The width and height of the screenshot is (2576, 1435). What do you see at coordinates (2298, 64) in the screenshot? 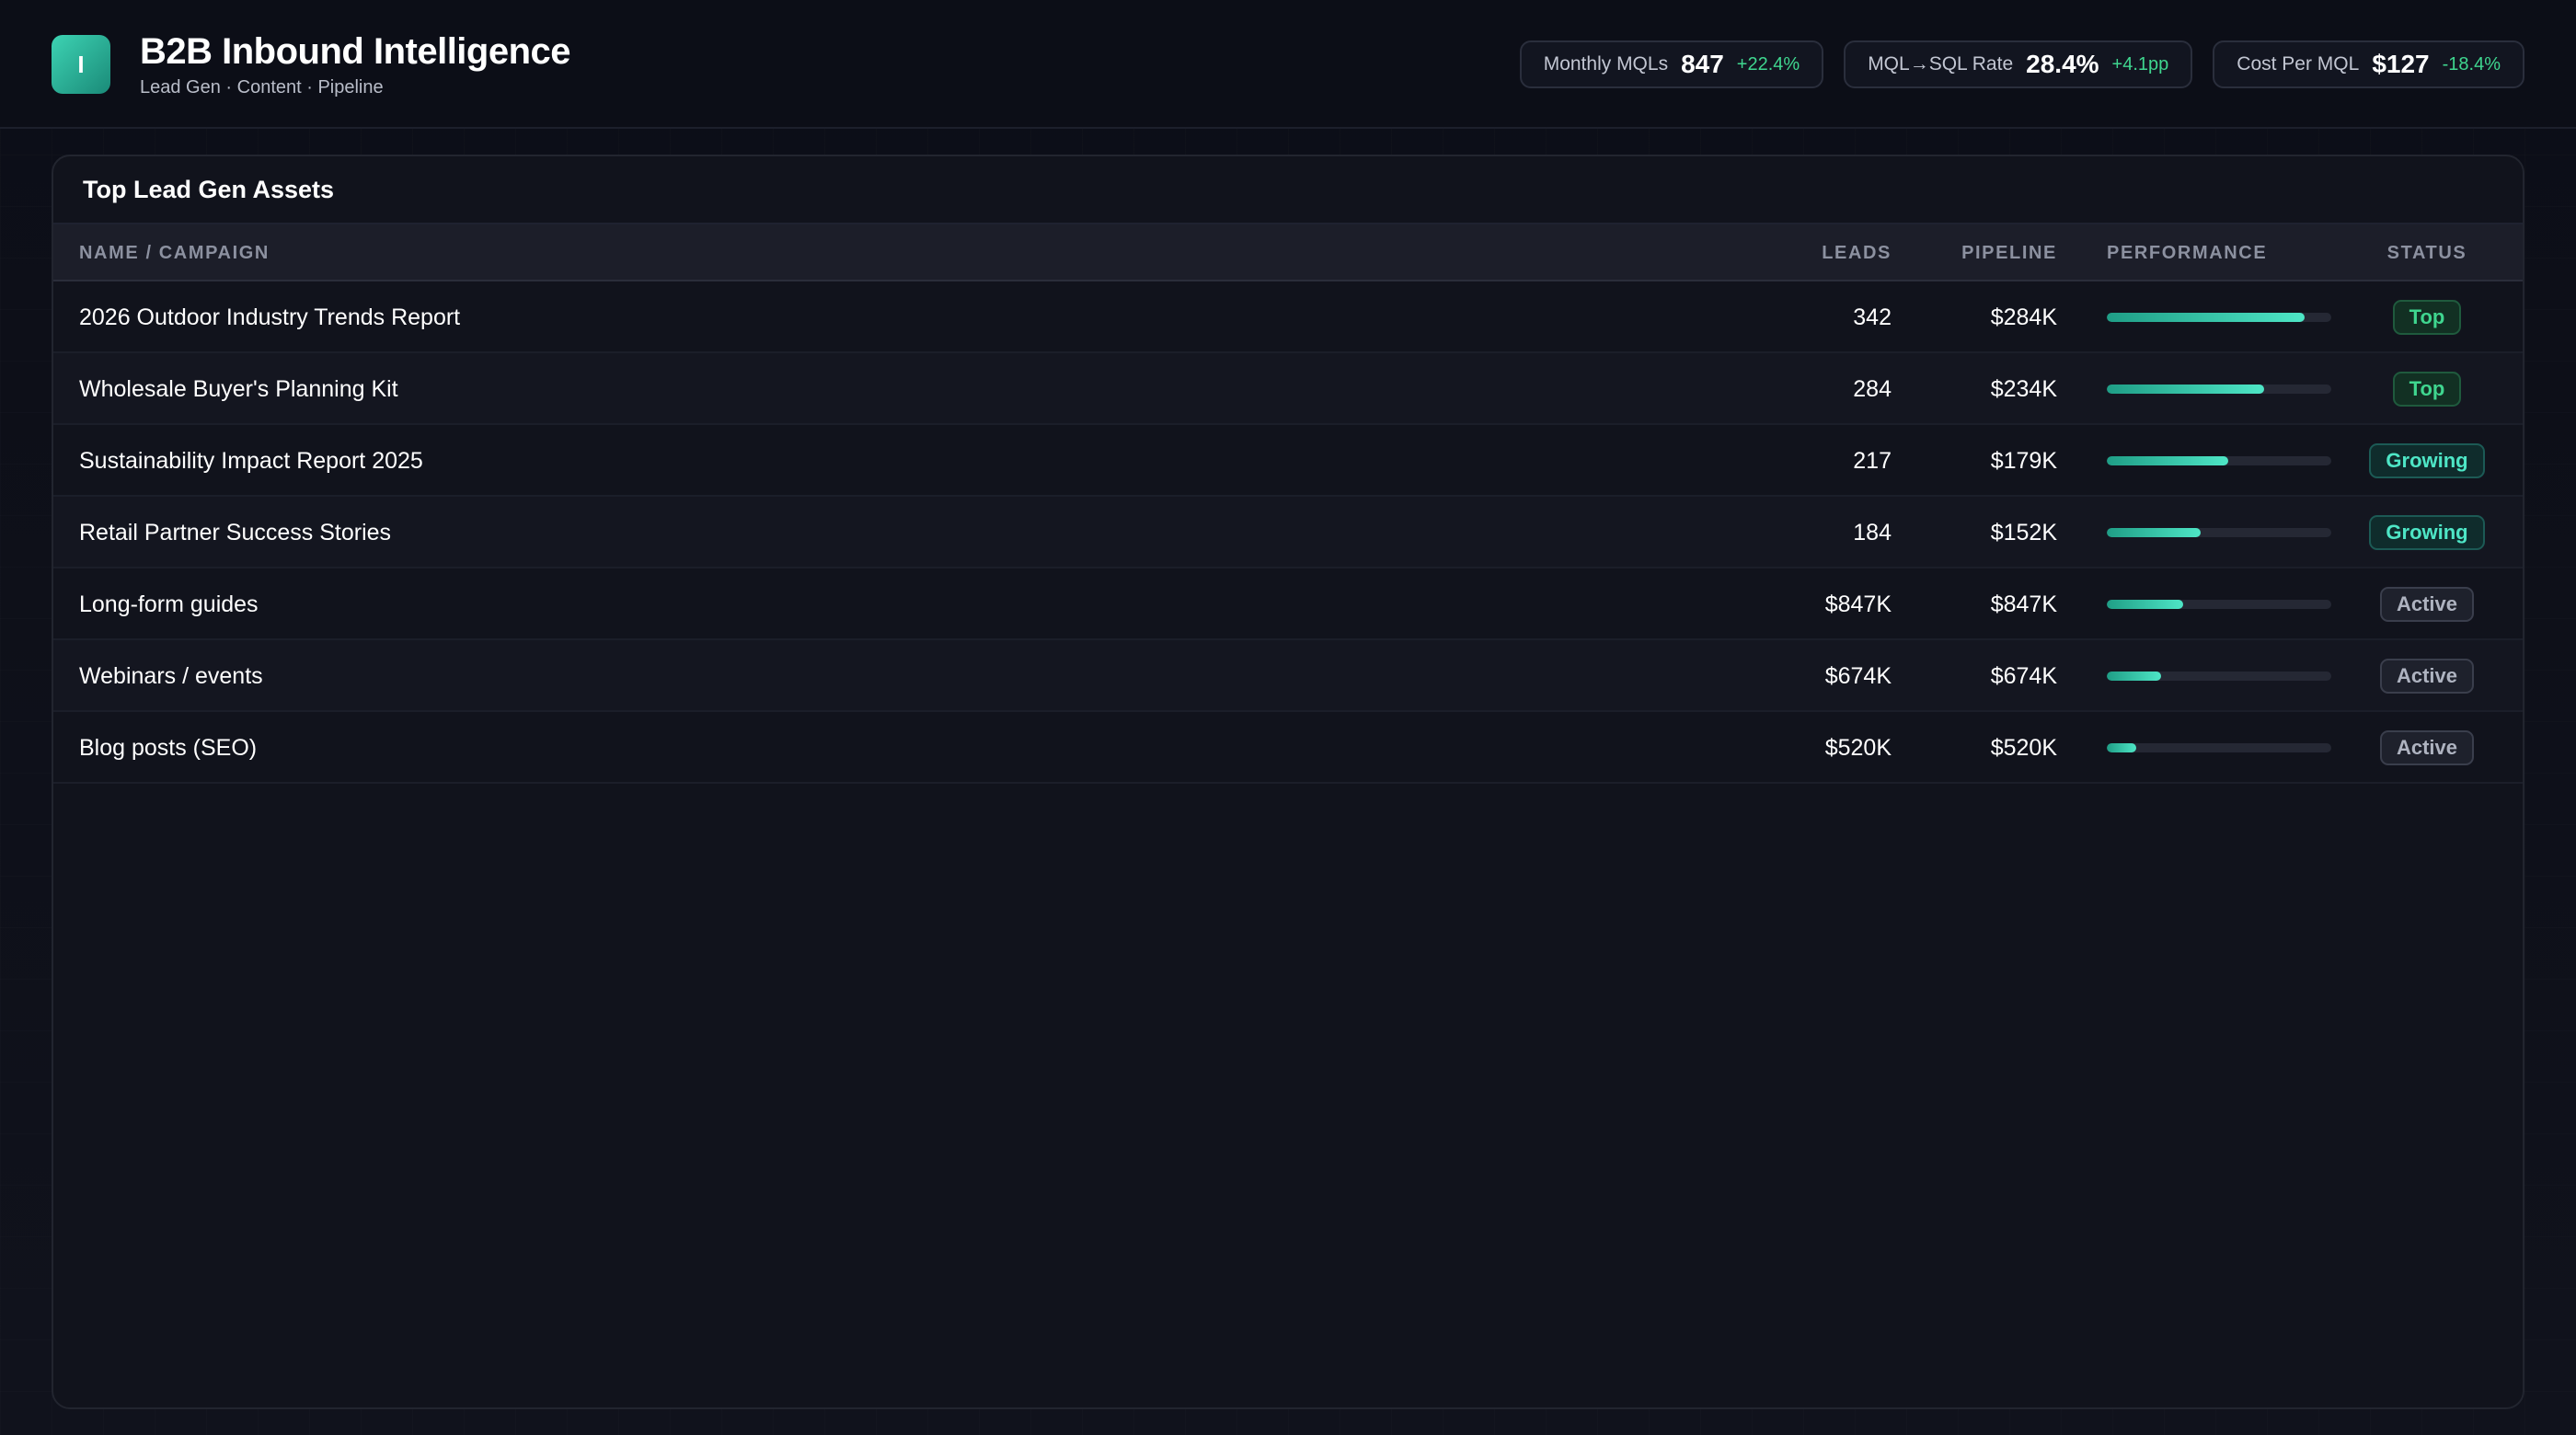
I see `kpi-label: Cost Per MQL` at bounding box center [2298, 64].